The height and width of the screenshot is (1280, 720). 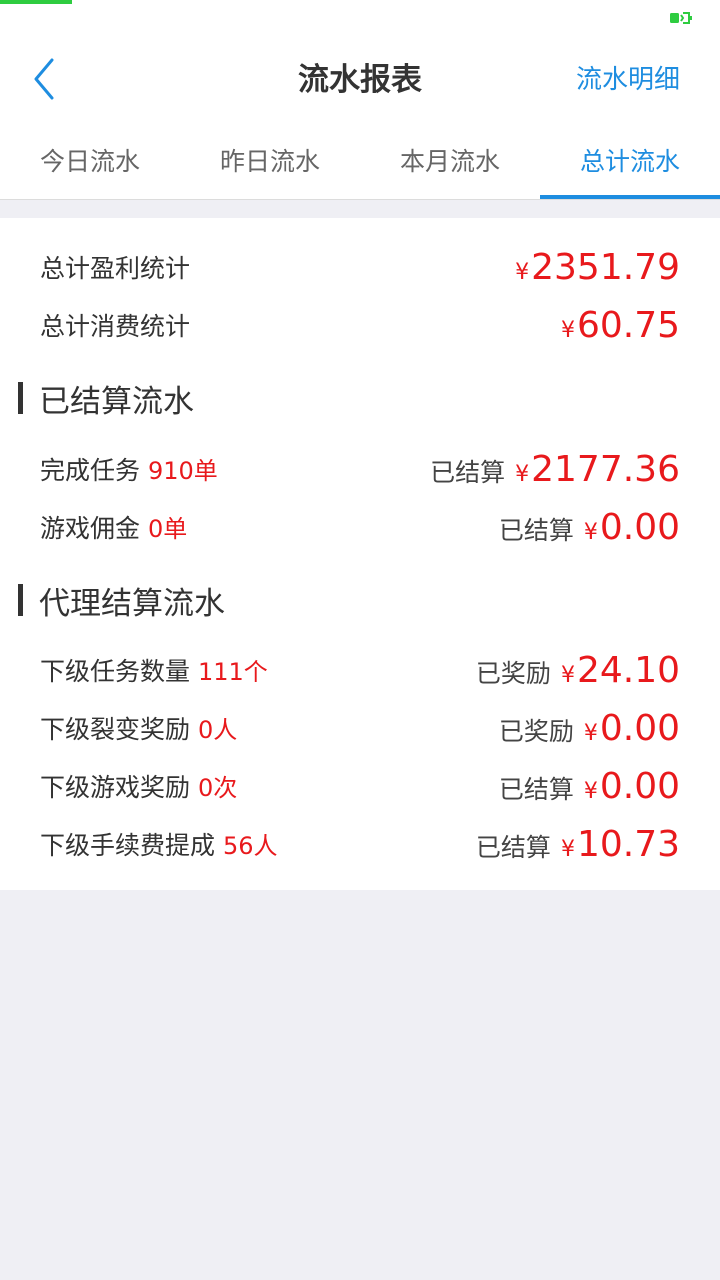 I want to click on row-label-text: 完成任务, so click(x=90, y=470).